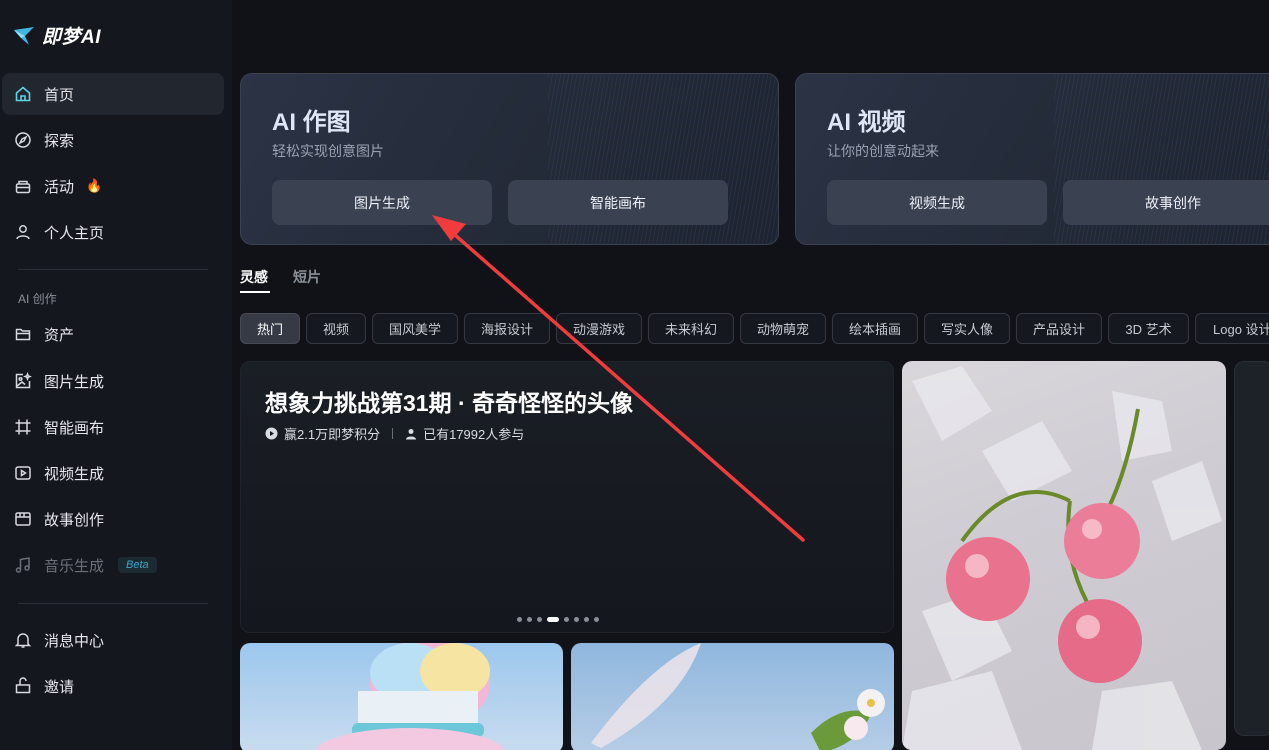 Image resolution: width=1269 pixels, height=750 pixels. I want to click on feather-illustration, so click(738, 696).